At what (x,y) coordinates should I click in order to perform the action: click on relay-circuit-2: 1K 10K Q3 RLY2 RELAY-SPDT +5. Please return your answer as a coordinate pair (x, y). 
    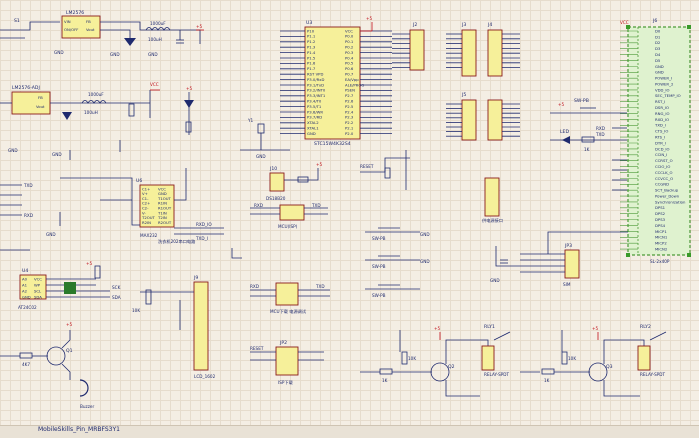
    Looking at the image, I should click on (593, 360).